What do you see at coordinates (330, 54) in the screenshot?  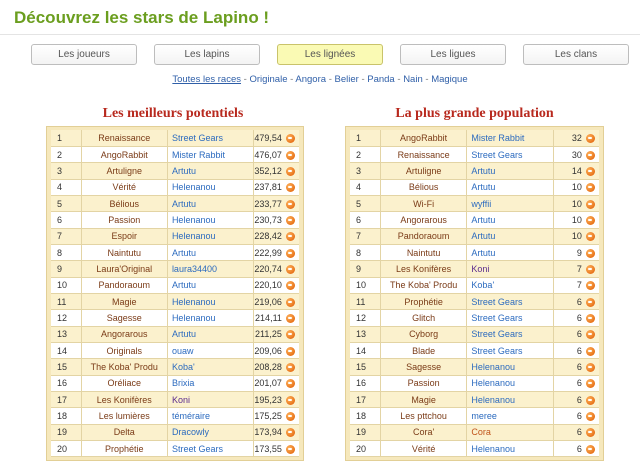 I see `tab-lignees: Les lignées` at bounding box center [330, 54].